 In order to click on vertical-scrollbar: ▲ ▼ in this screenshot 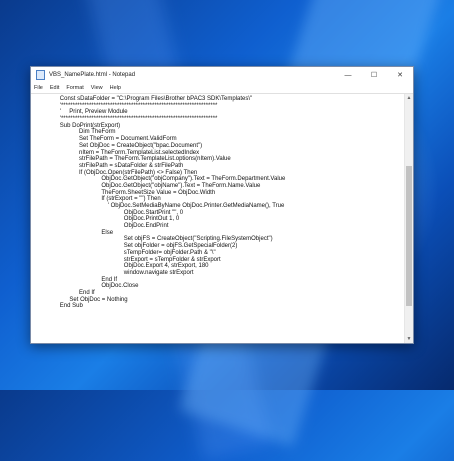, I will do `click(408, 218)`.